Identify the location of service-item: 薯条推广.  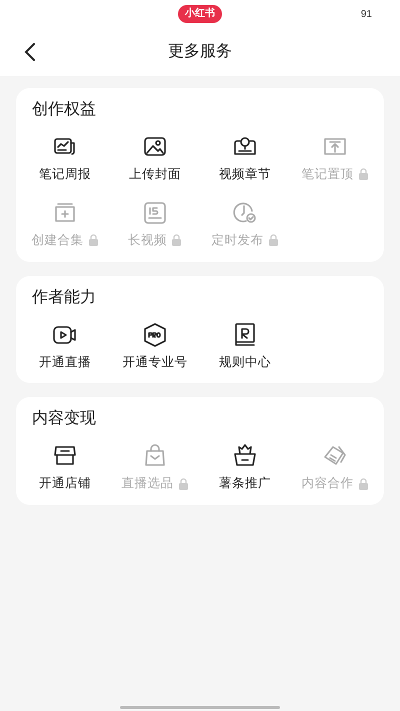
(245, 468).